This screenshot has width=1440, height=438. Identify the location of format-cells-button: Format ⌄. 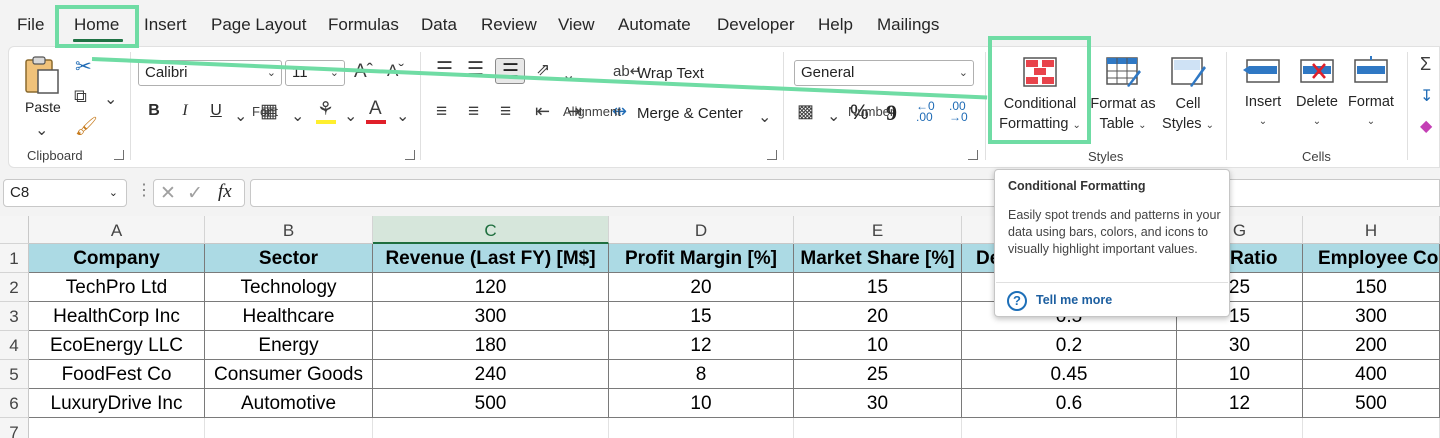
(1371, 94).